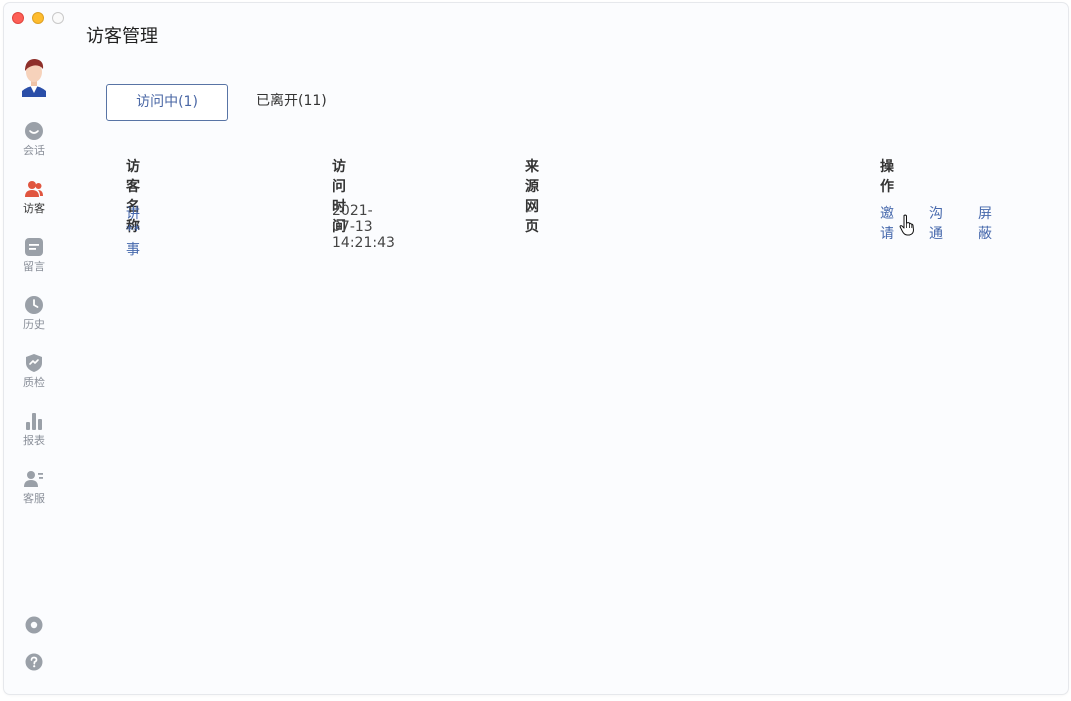 The image size is (1071, 701). I want to click on visitor-name-link: 讲**事, so click(133, 231).